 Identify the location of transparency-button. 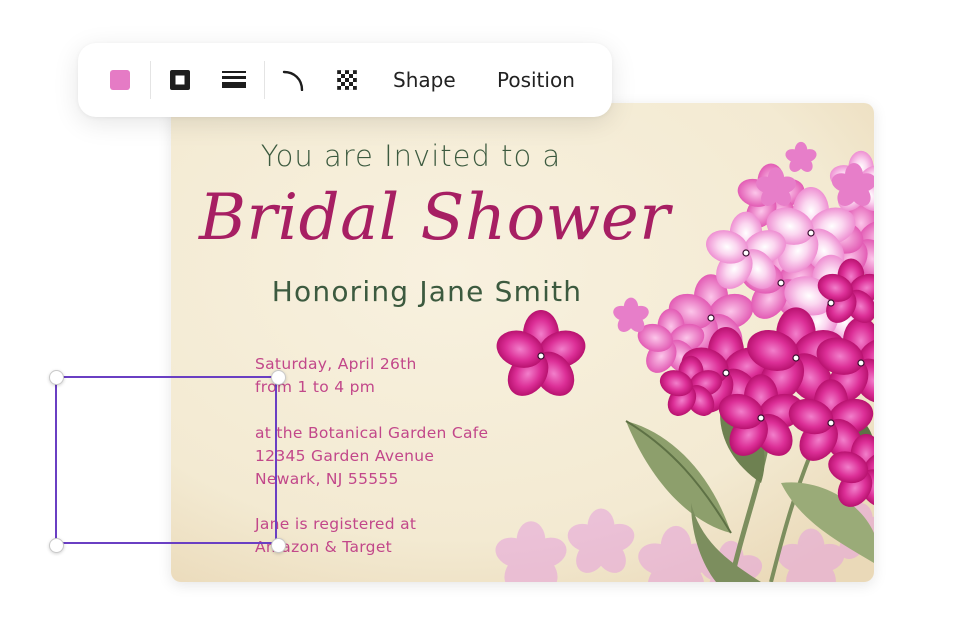
(347, 80).